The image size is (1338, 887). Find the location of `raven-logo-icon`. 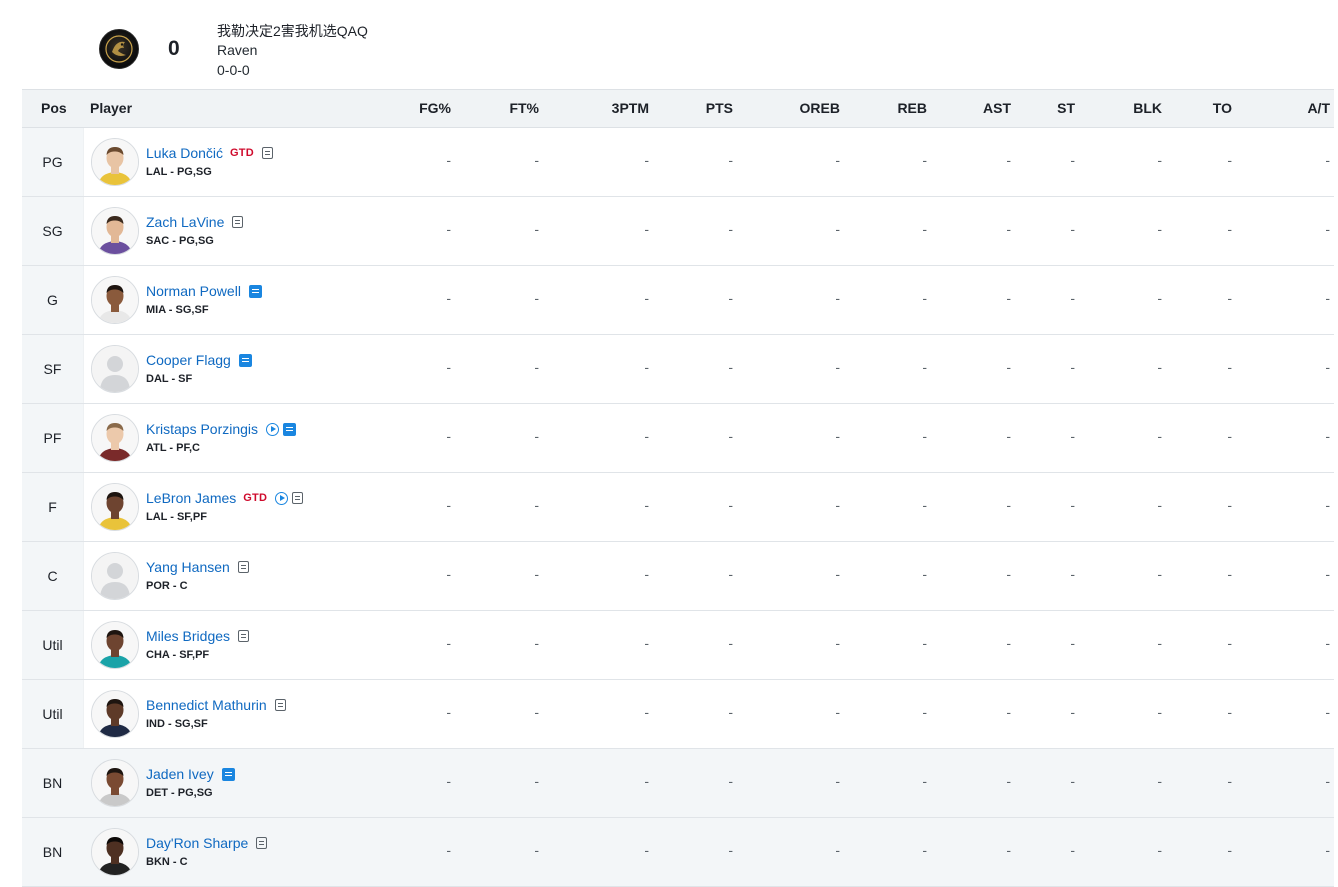

raven-logo-icon is located at coordinates (119, 49).